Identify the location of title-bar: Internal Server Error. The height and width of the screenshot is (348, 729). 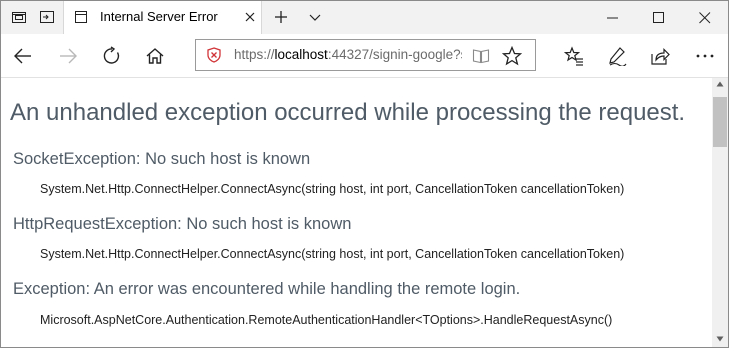
(364, 17).